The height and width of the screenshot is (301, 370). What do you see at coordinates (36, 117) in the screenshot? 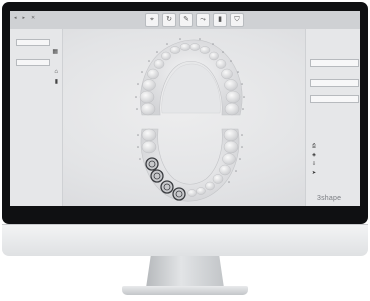
I see `left-order-panel: ▦ ⌂ ▮` at bounding box center [36, 117].